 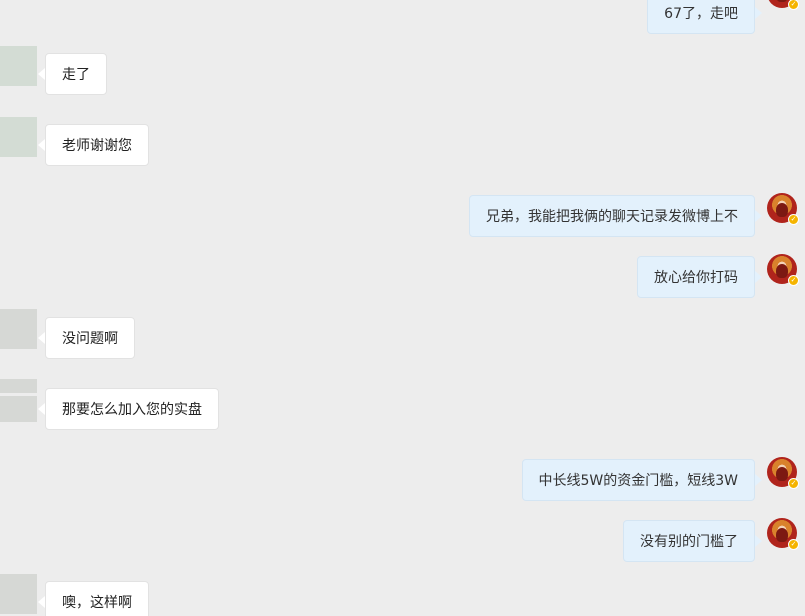 What do you see at coordinates (701, 17) in the screenshot?
I see `message-bubble-outgoing: 67了，走吧` at bounding box center [701, 17].